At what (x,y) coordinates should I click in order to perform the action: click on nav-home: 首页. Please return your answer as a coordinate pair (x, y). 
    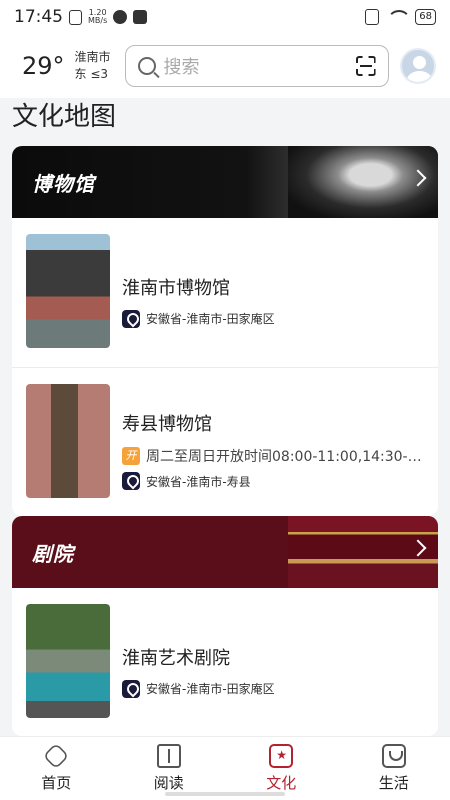
    Looking at the image, I should click on (56, 768).